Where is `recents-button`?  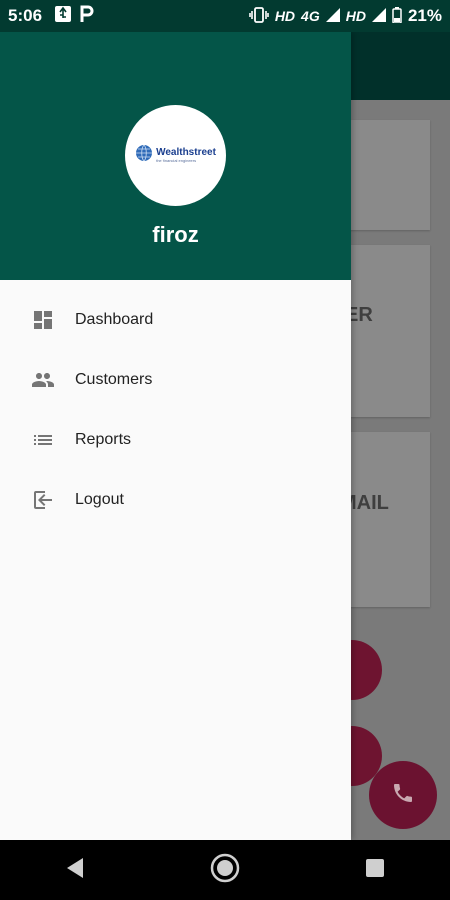 recents-button is located at coordinates (375, 870).